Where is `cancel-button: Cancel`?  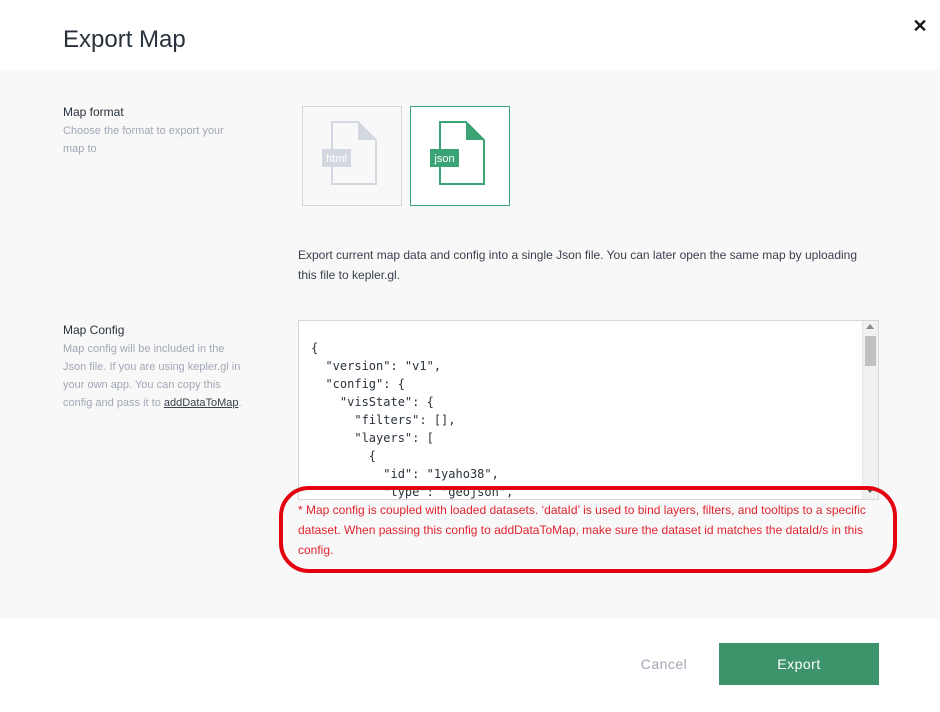
cancel-button: Cancel is located at coordinates (664, 664).